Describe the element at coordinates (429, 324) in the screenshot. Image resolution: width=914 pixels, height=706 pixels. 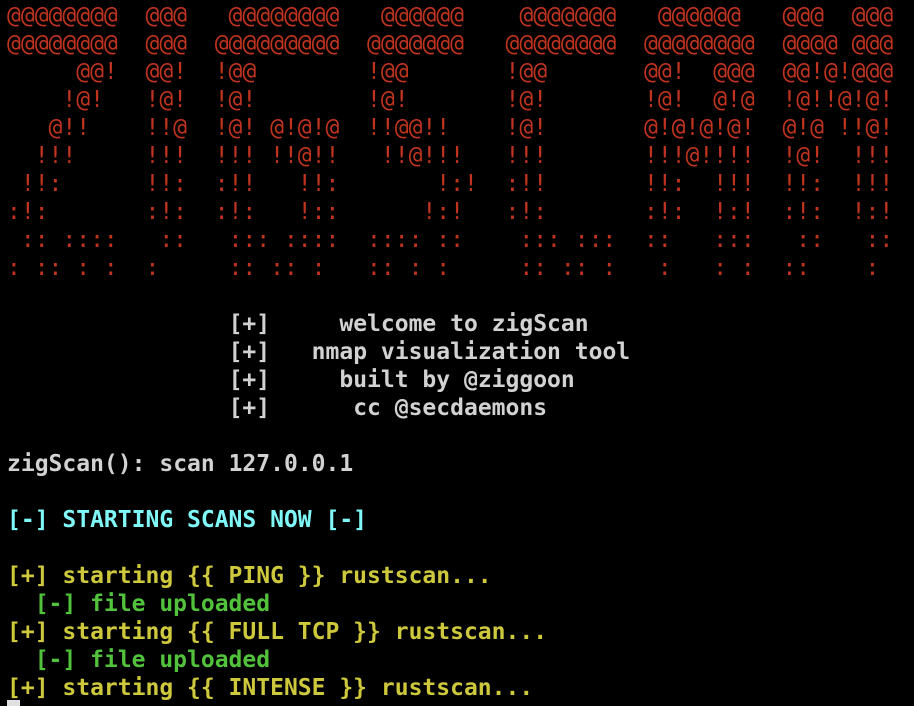
I see `banner-text: welcome to zigScan` at that location.